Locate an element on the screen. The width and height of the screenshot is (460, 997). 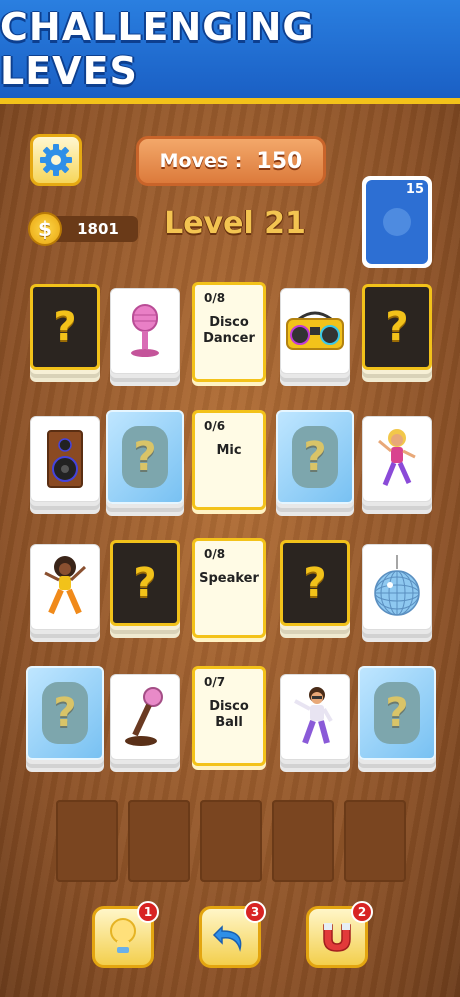
goal-label: Disco Dancer is located at coordinates (229, 330).